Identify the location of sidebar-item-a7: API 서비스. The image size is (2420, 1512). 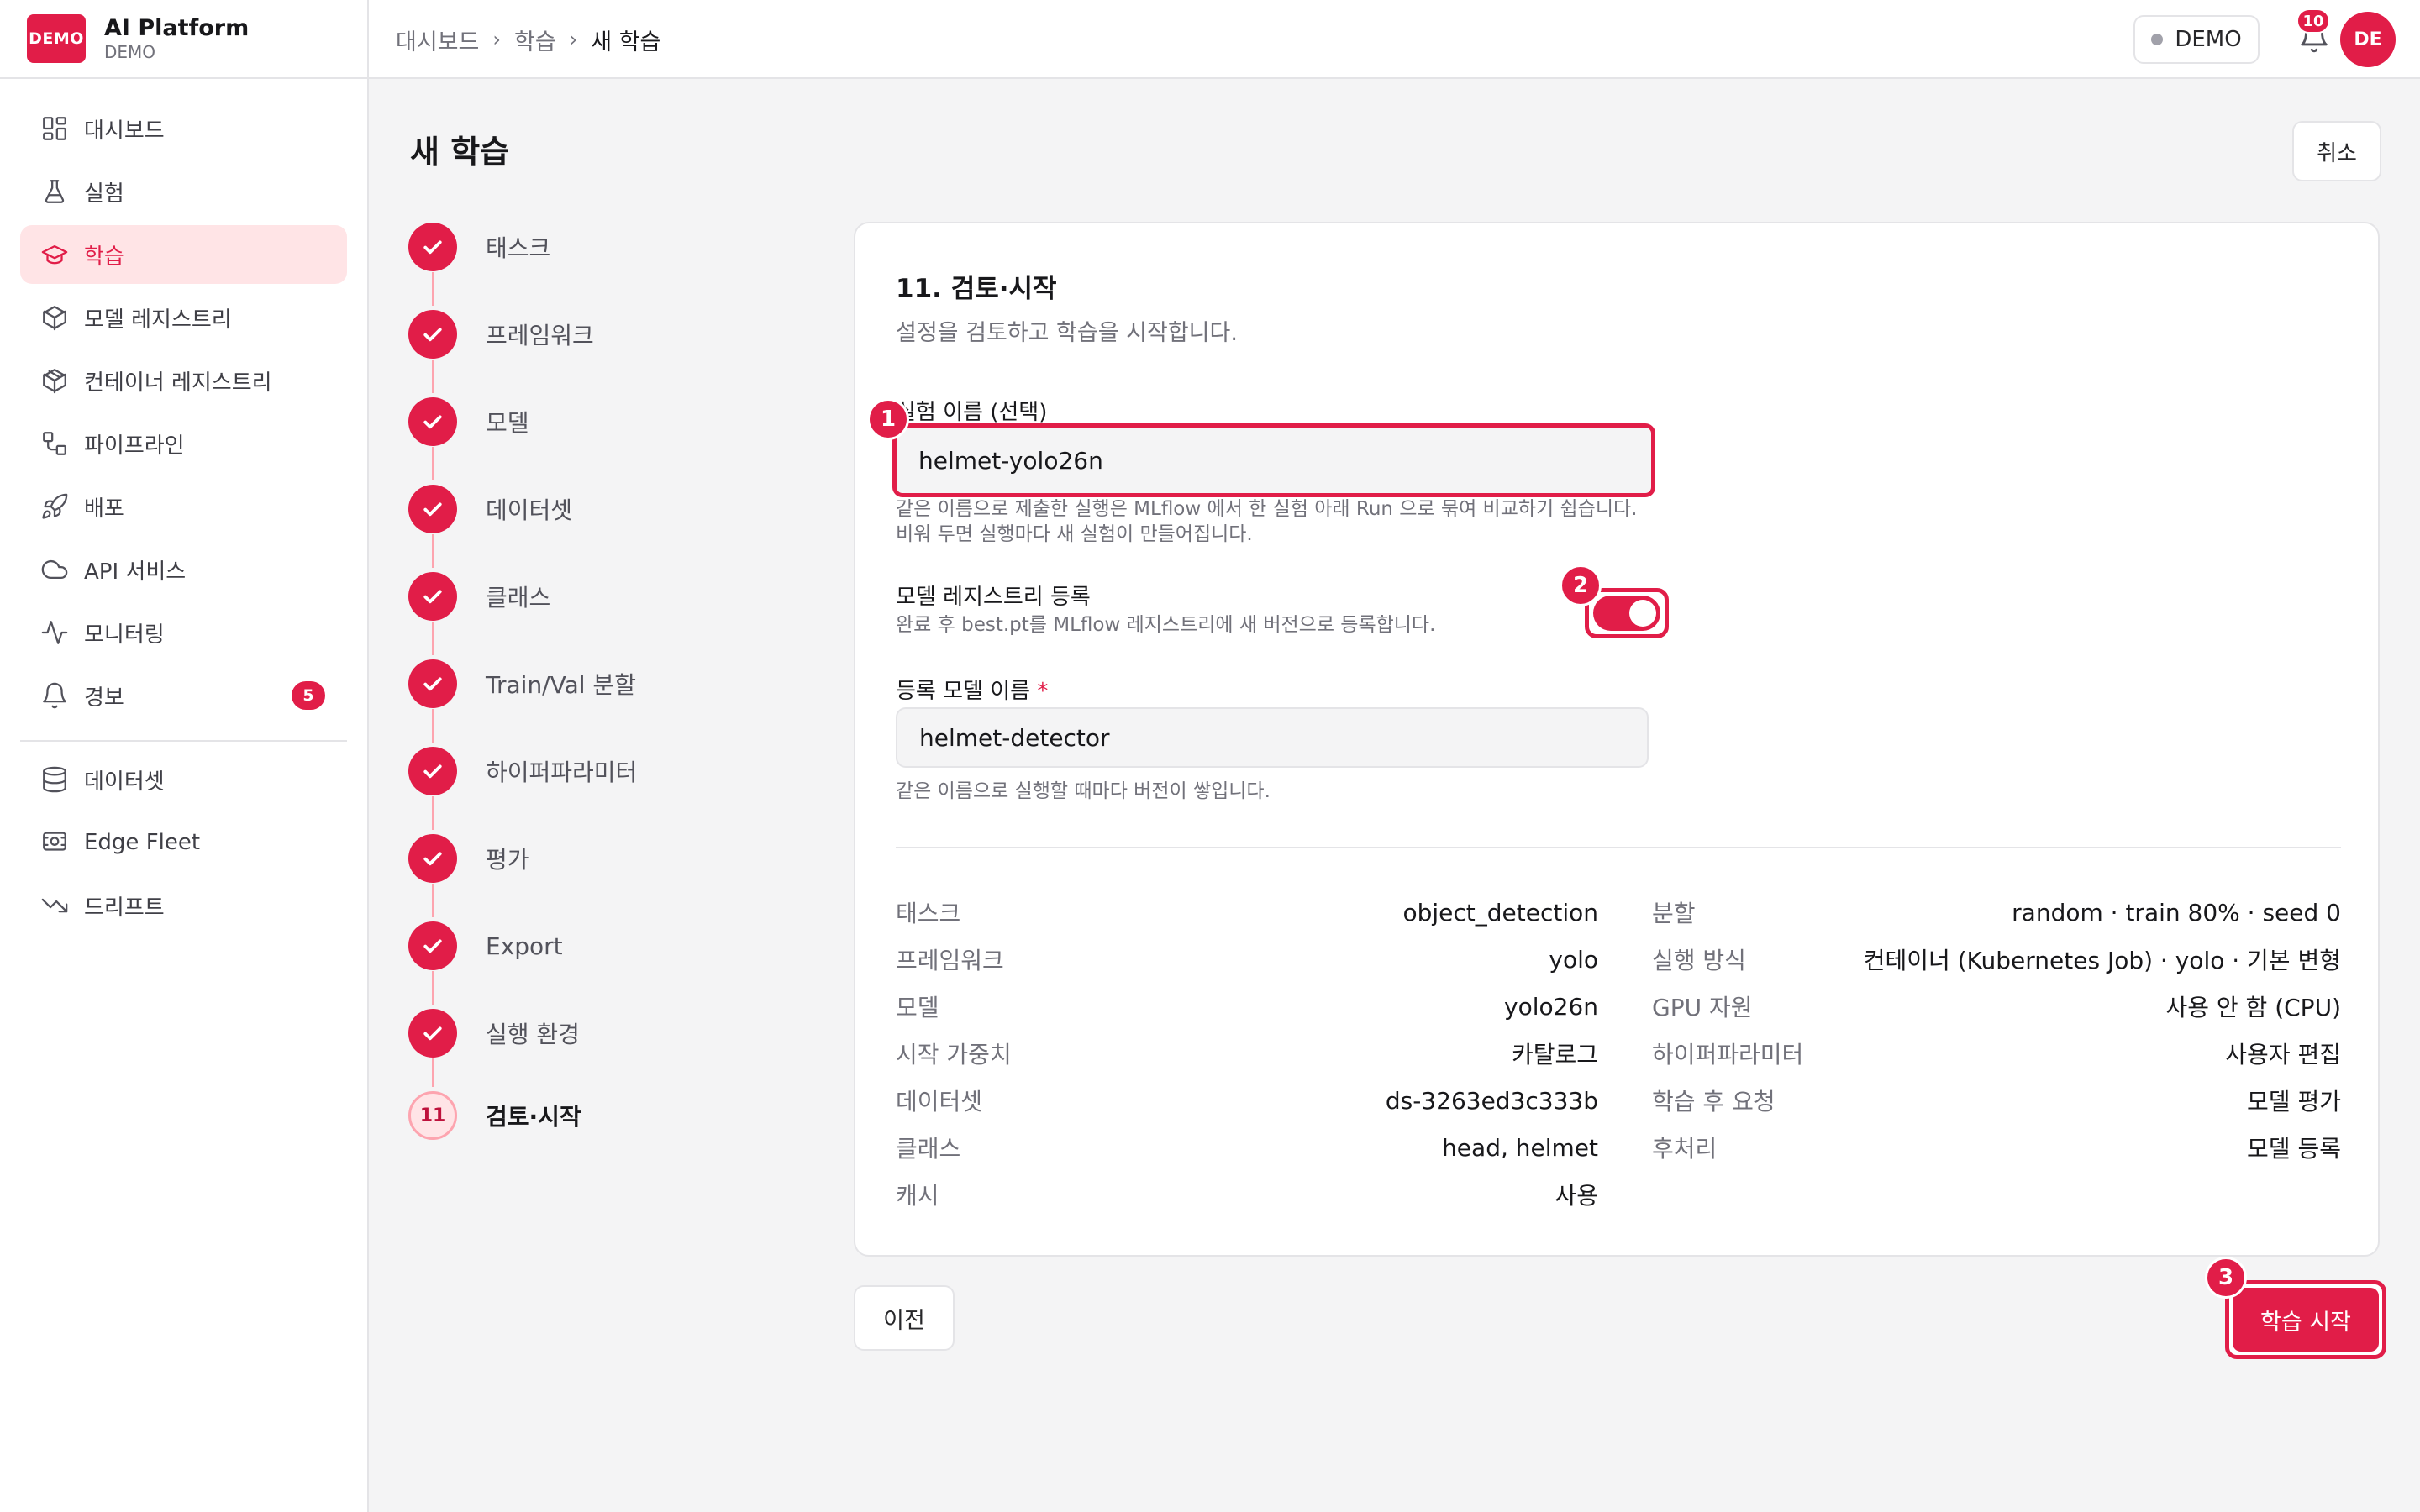
(183, 569).